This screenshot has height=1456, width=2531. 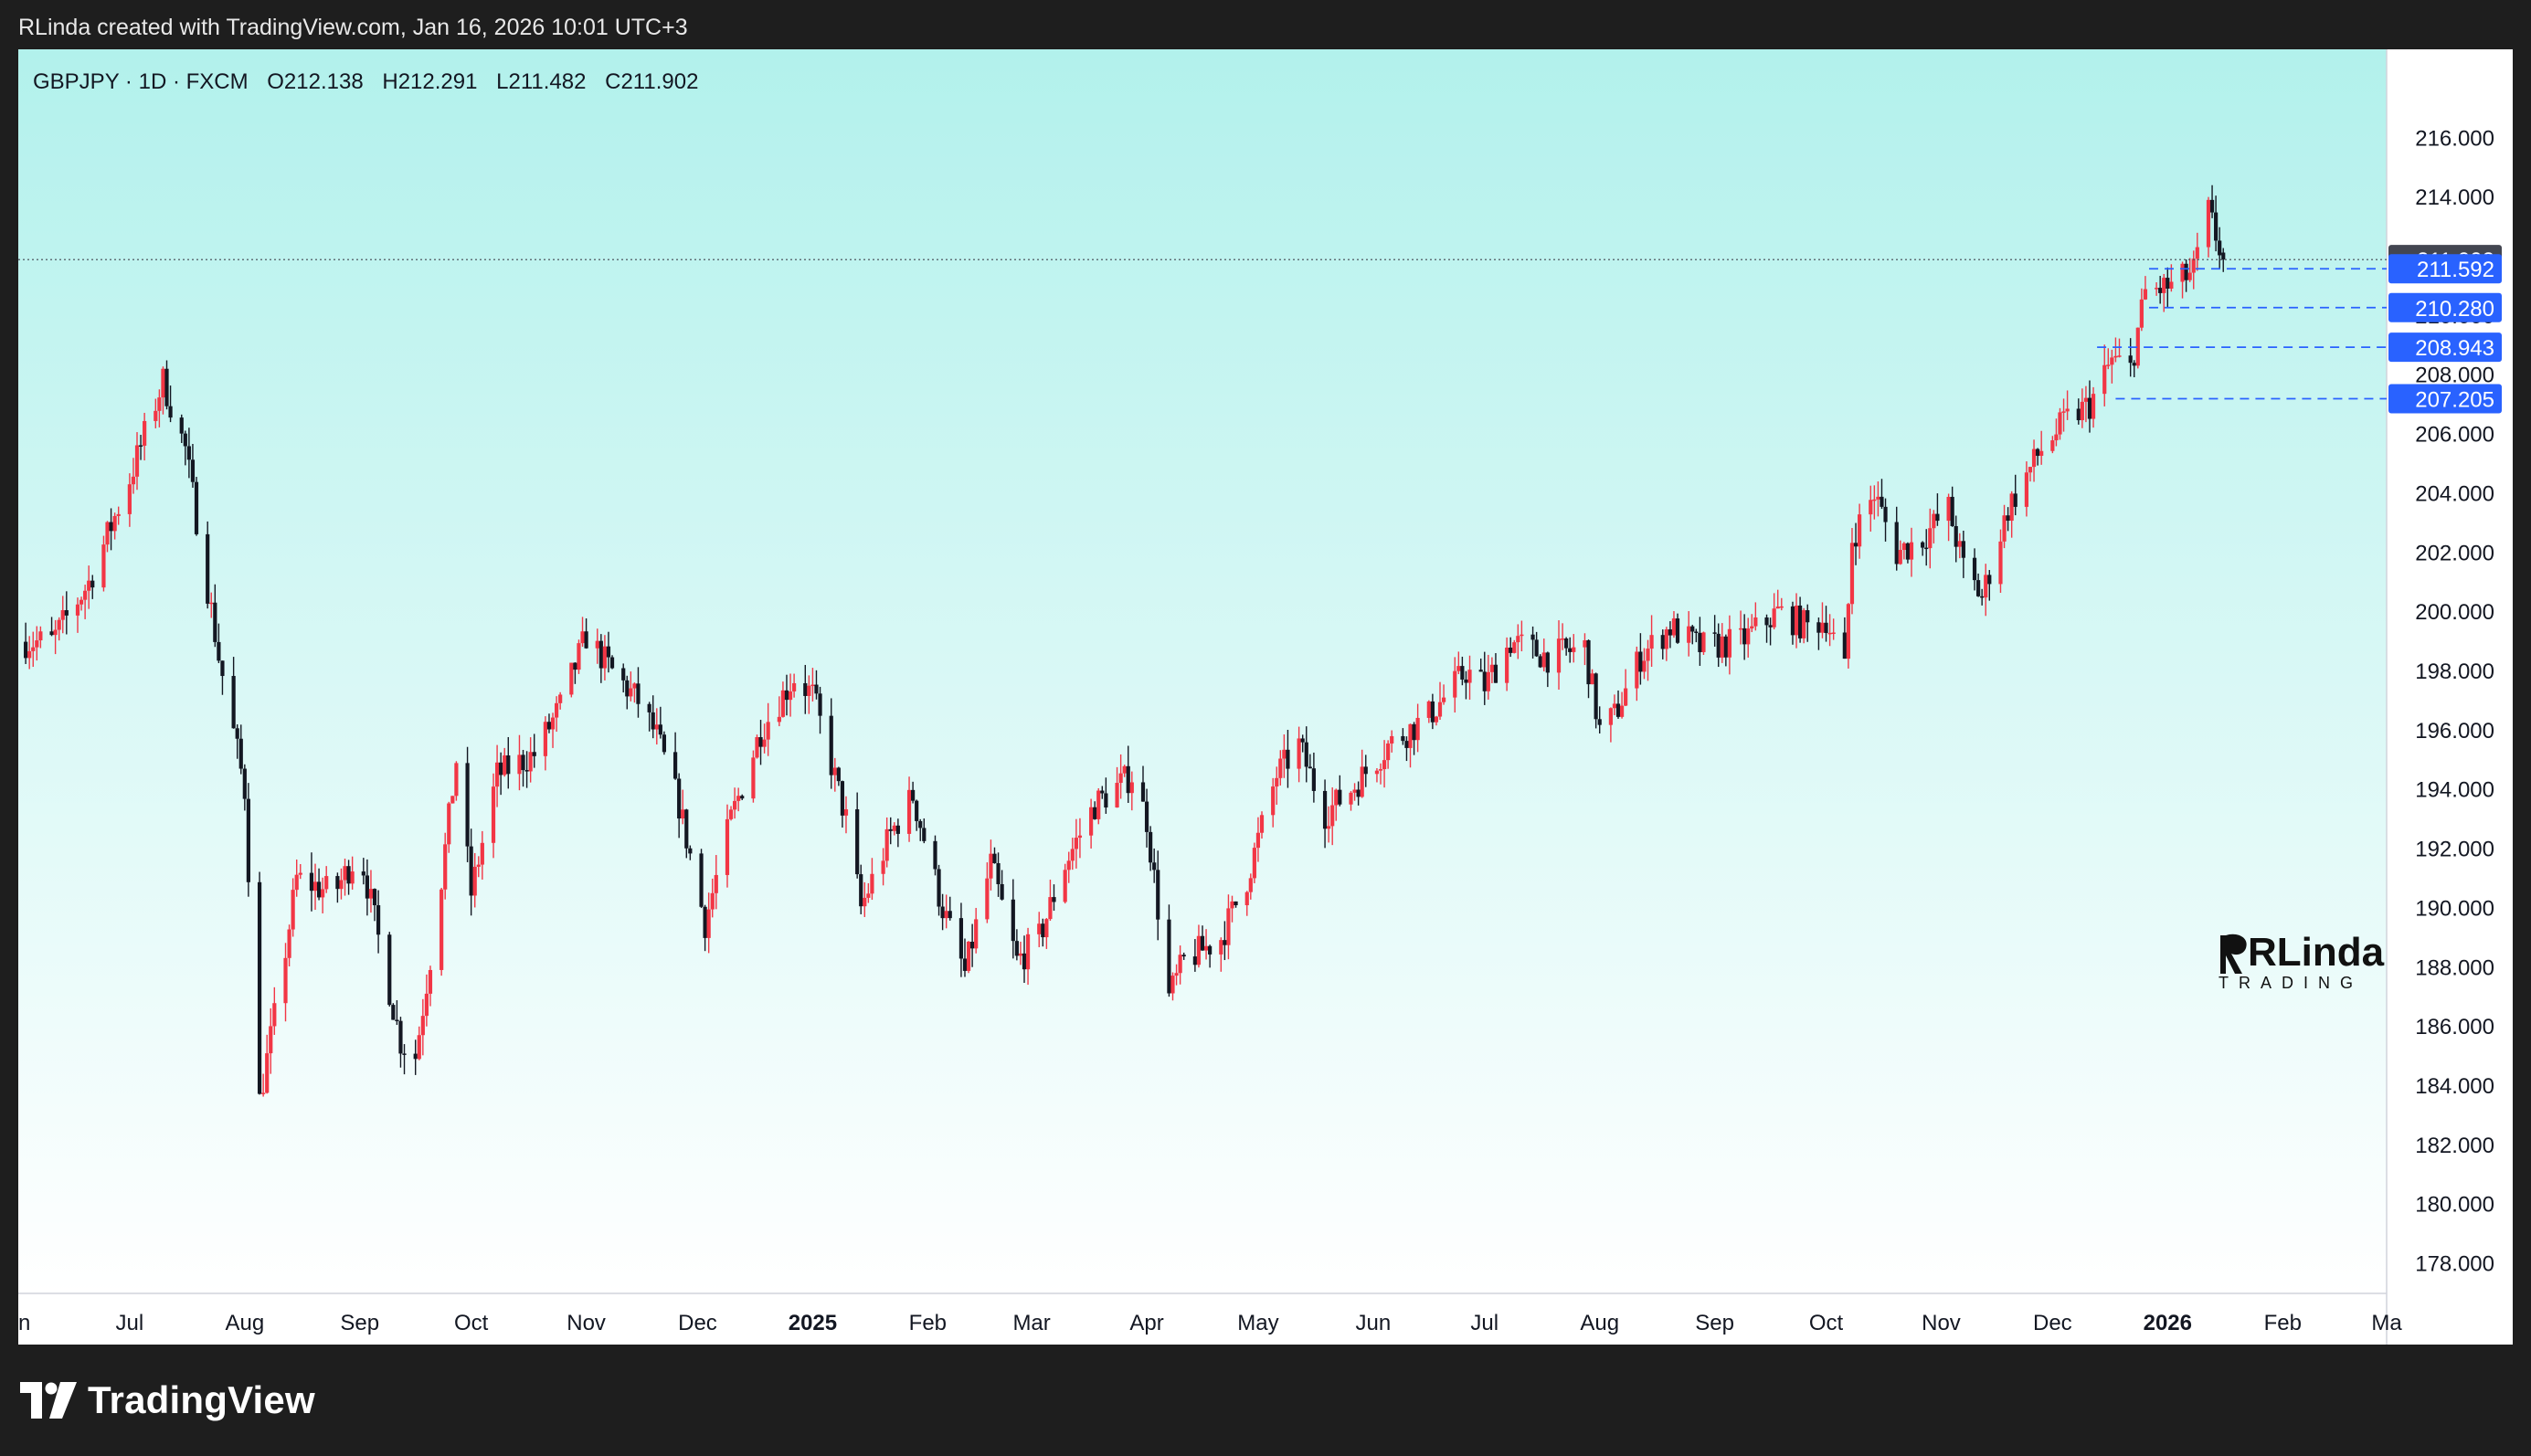 What do you see at coordinates (1941, 1323) in the screenshot?
I see `time-tick-label: Nov` at bounding box center [1941, 1323].